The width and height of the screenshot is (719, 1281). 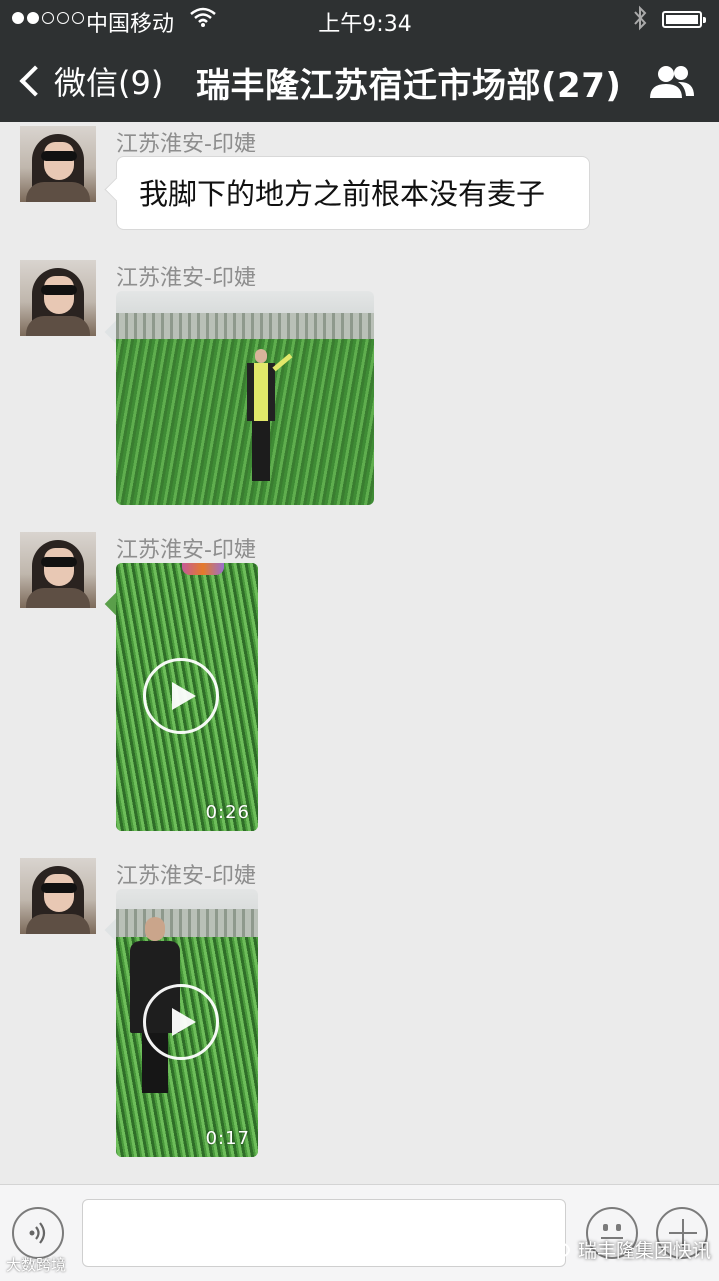 I want to click on chat-message: 江苏淮安-印婕 我脚下的地方之前根本没有麦子, so click(x=359, y=181).